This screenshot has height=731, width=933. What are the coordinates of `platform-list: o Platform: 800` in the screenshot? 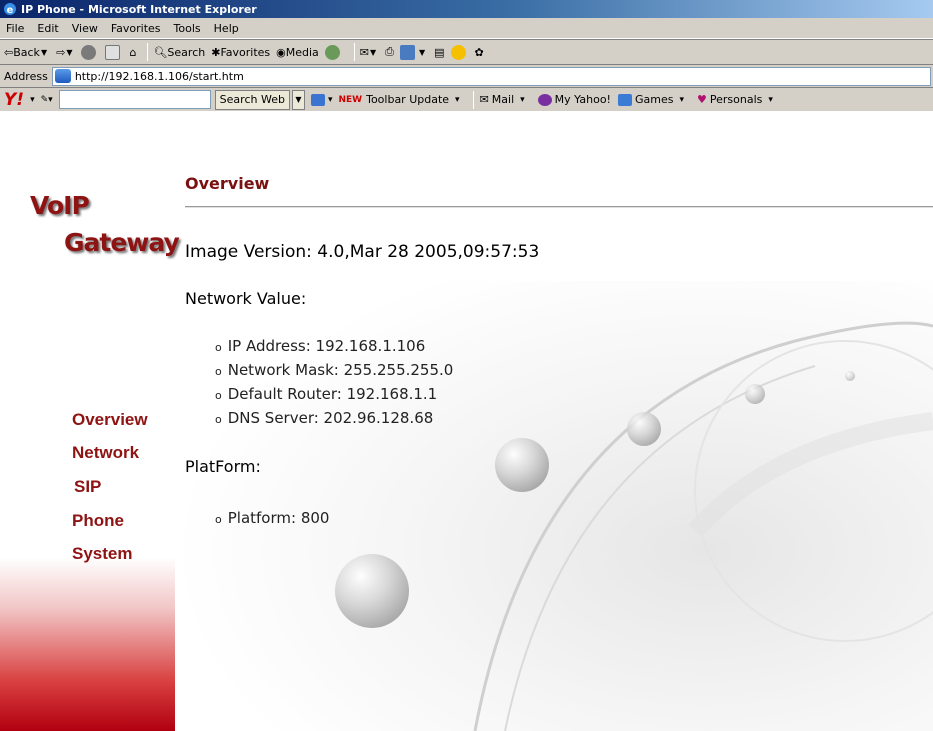 It's located at (272, 518).